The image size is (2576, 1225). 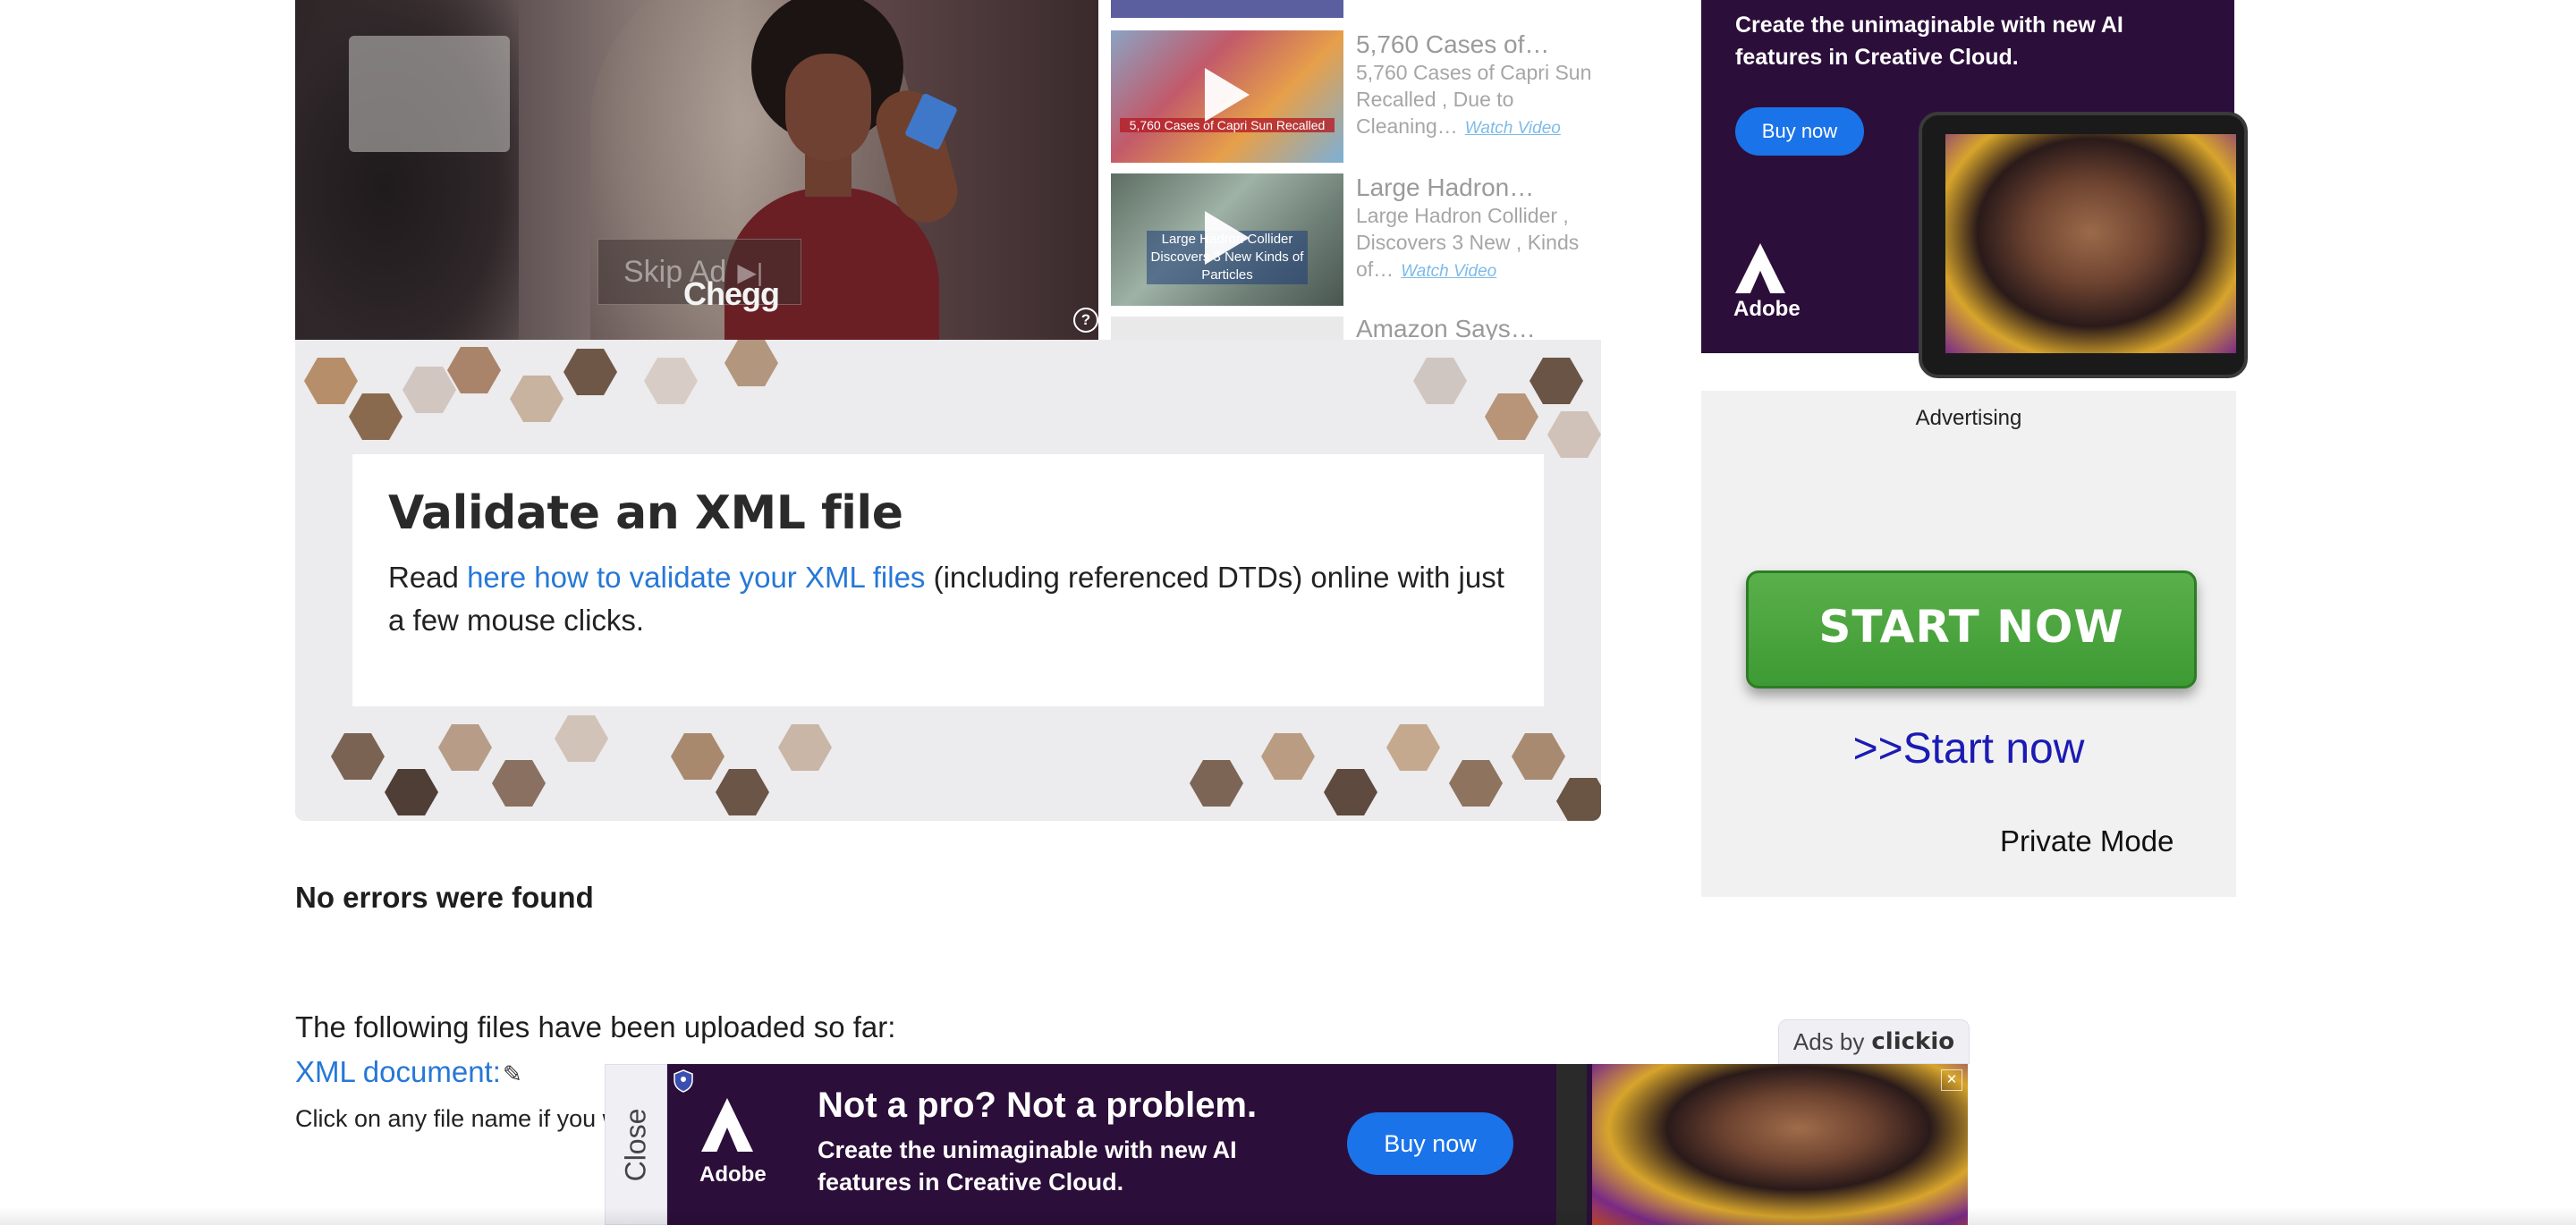 I want to click on validation-status: No errors were found, so click(x=444, y=897).